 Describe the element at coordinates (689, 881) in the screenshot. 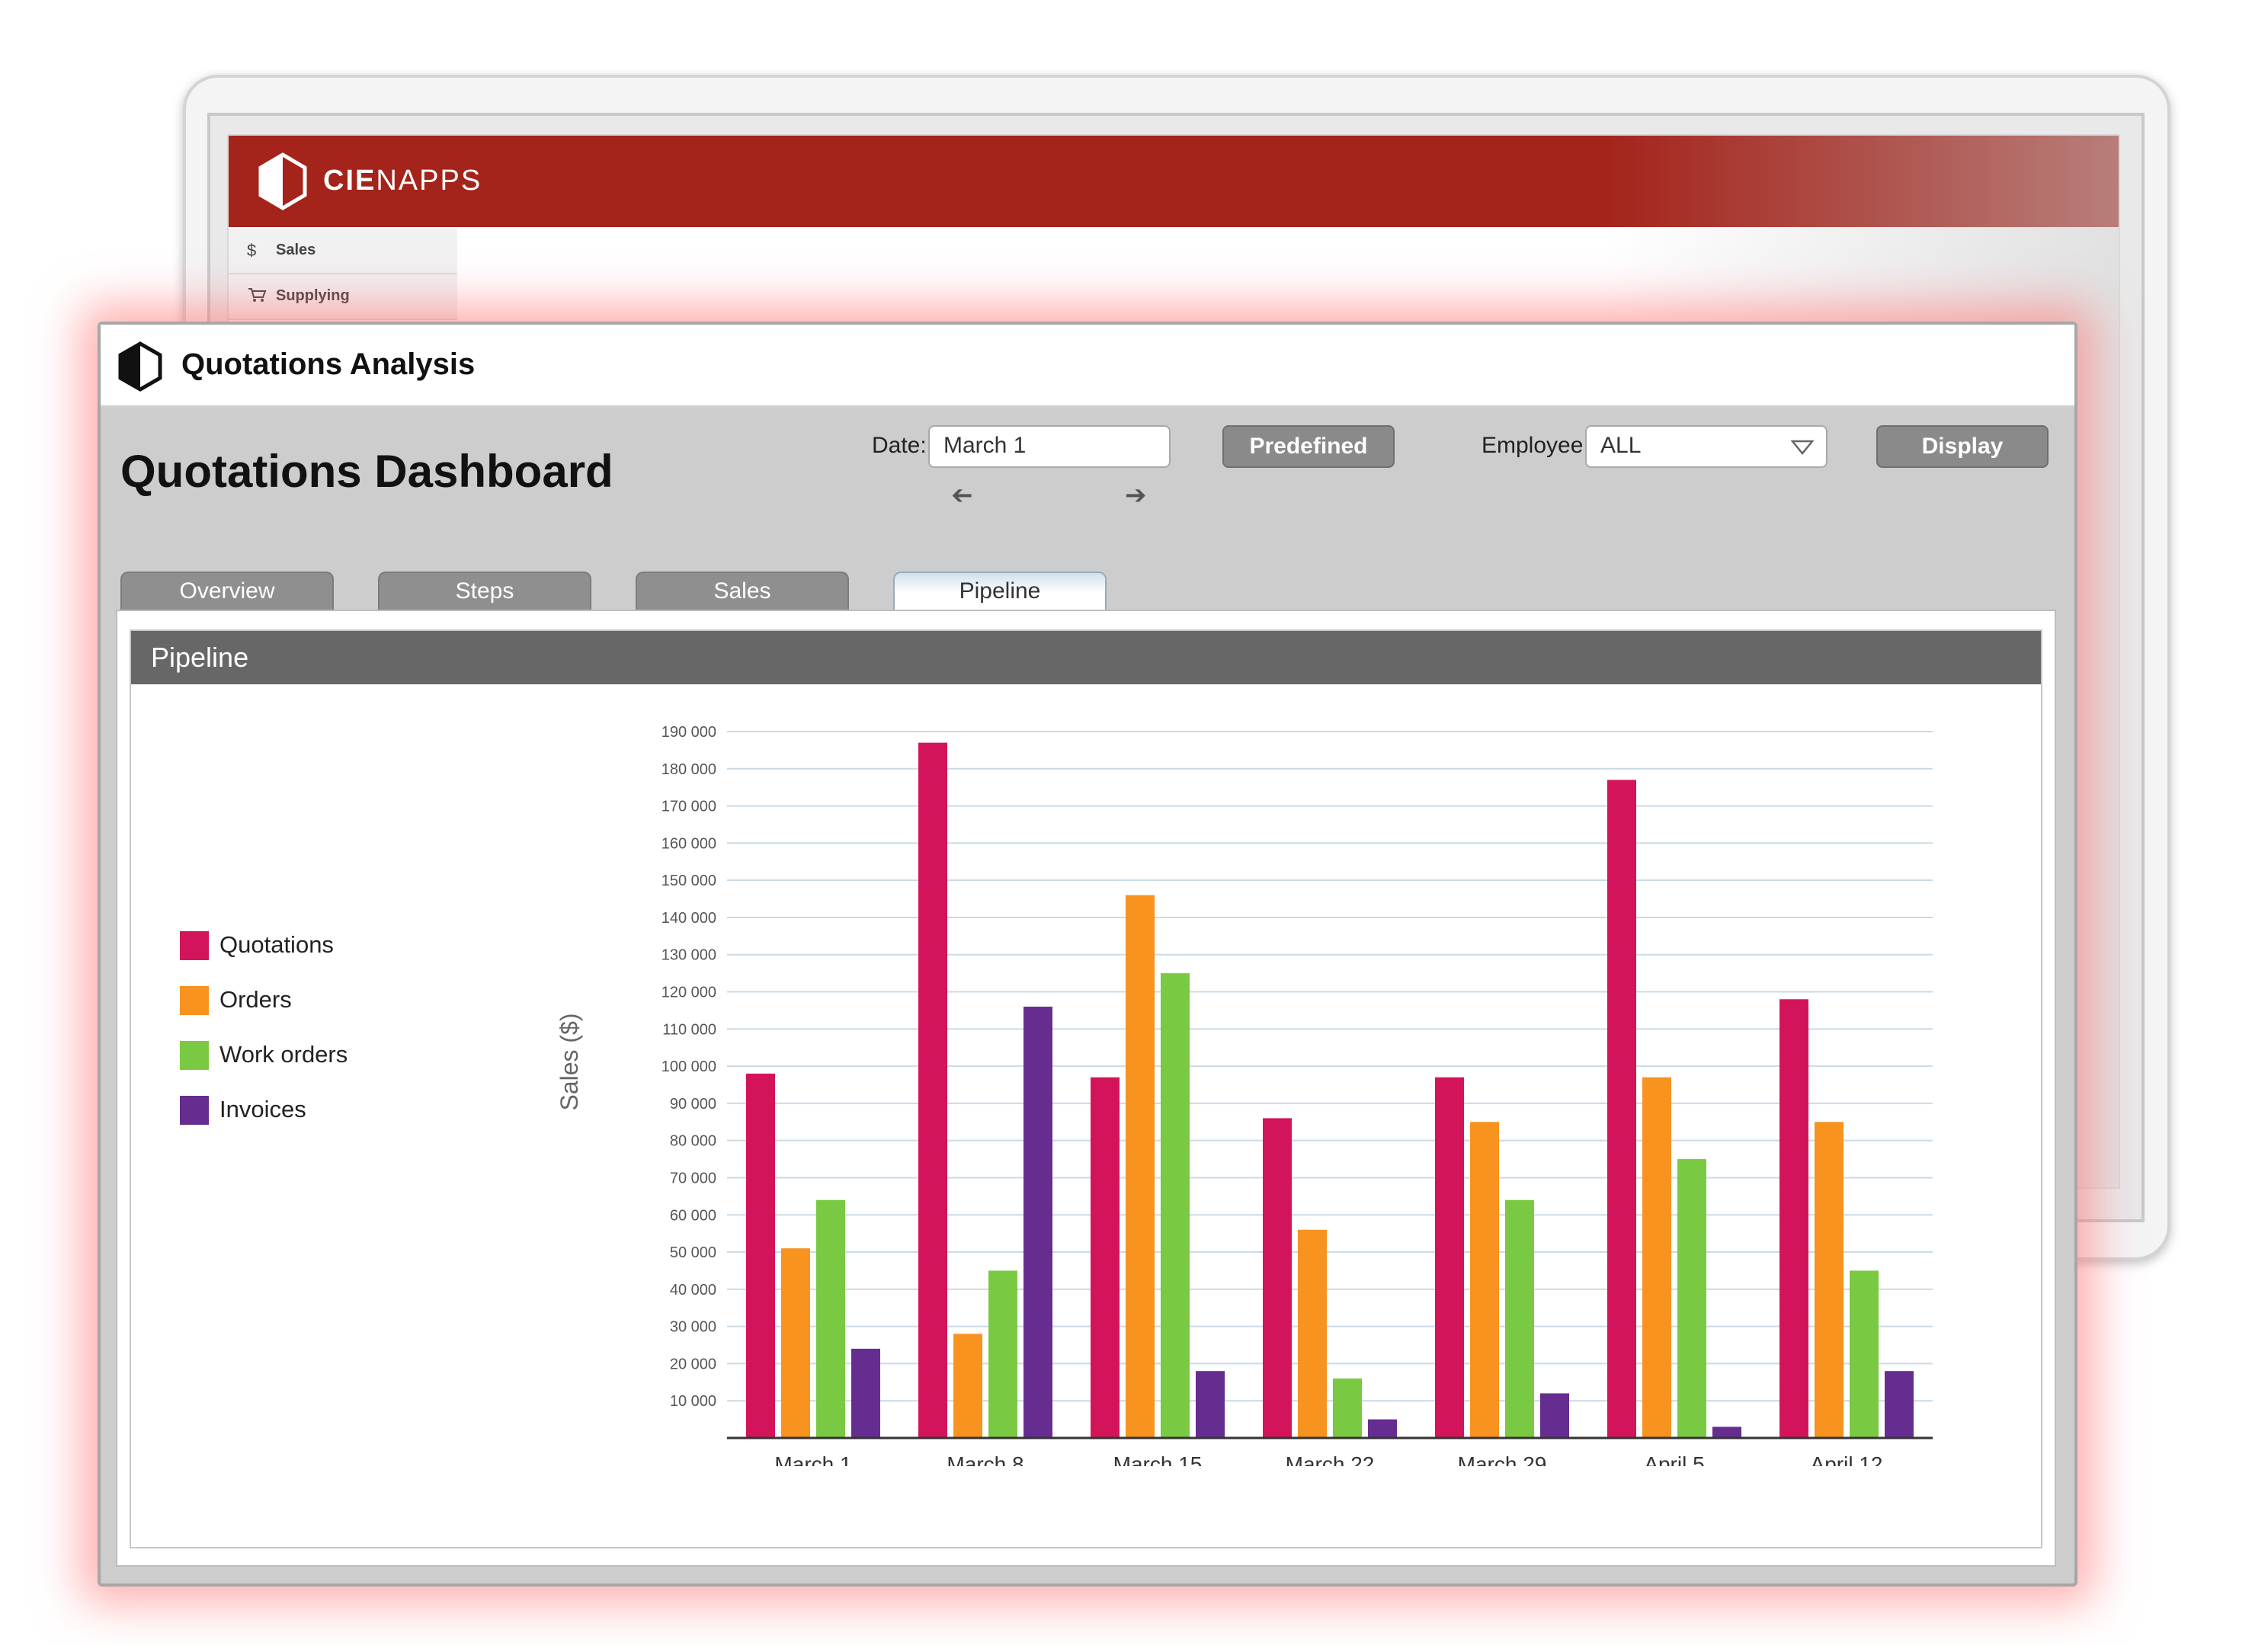

I see `y-tick-label: 150 000` at that location.